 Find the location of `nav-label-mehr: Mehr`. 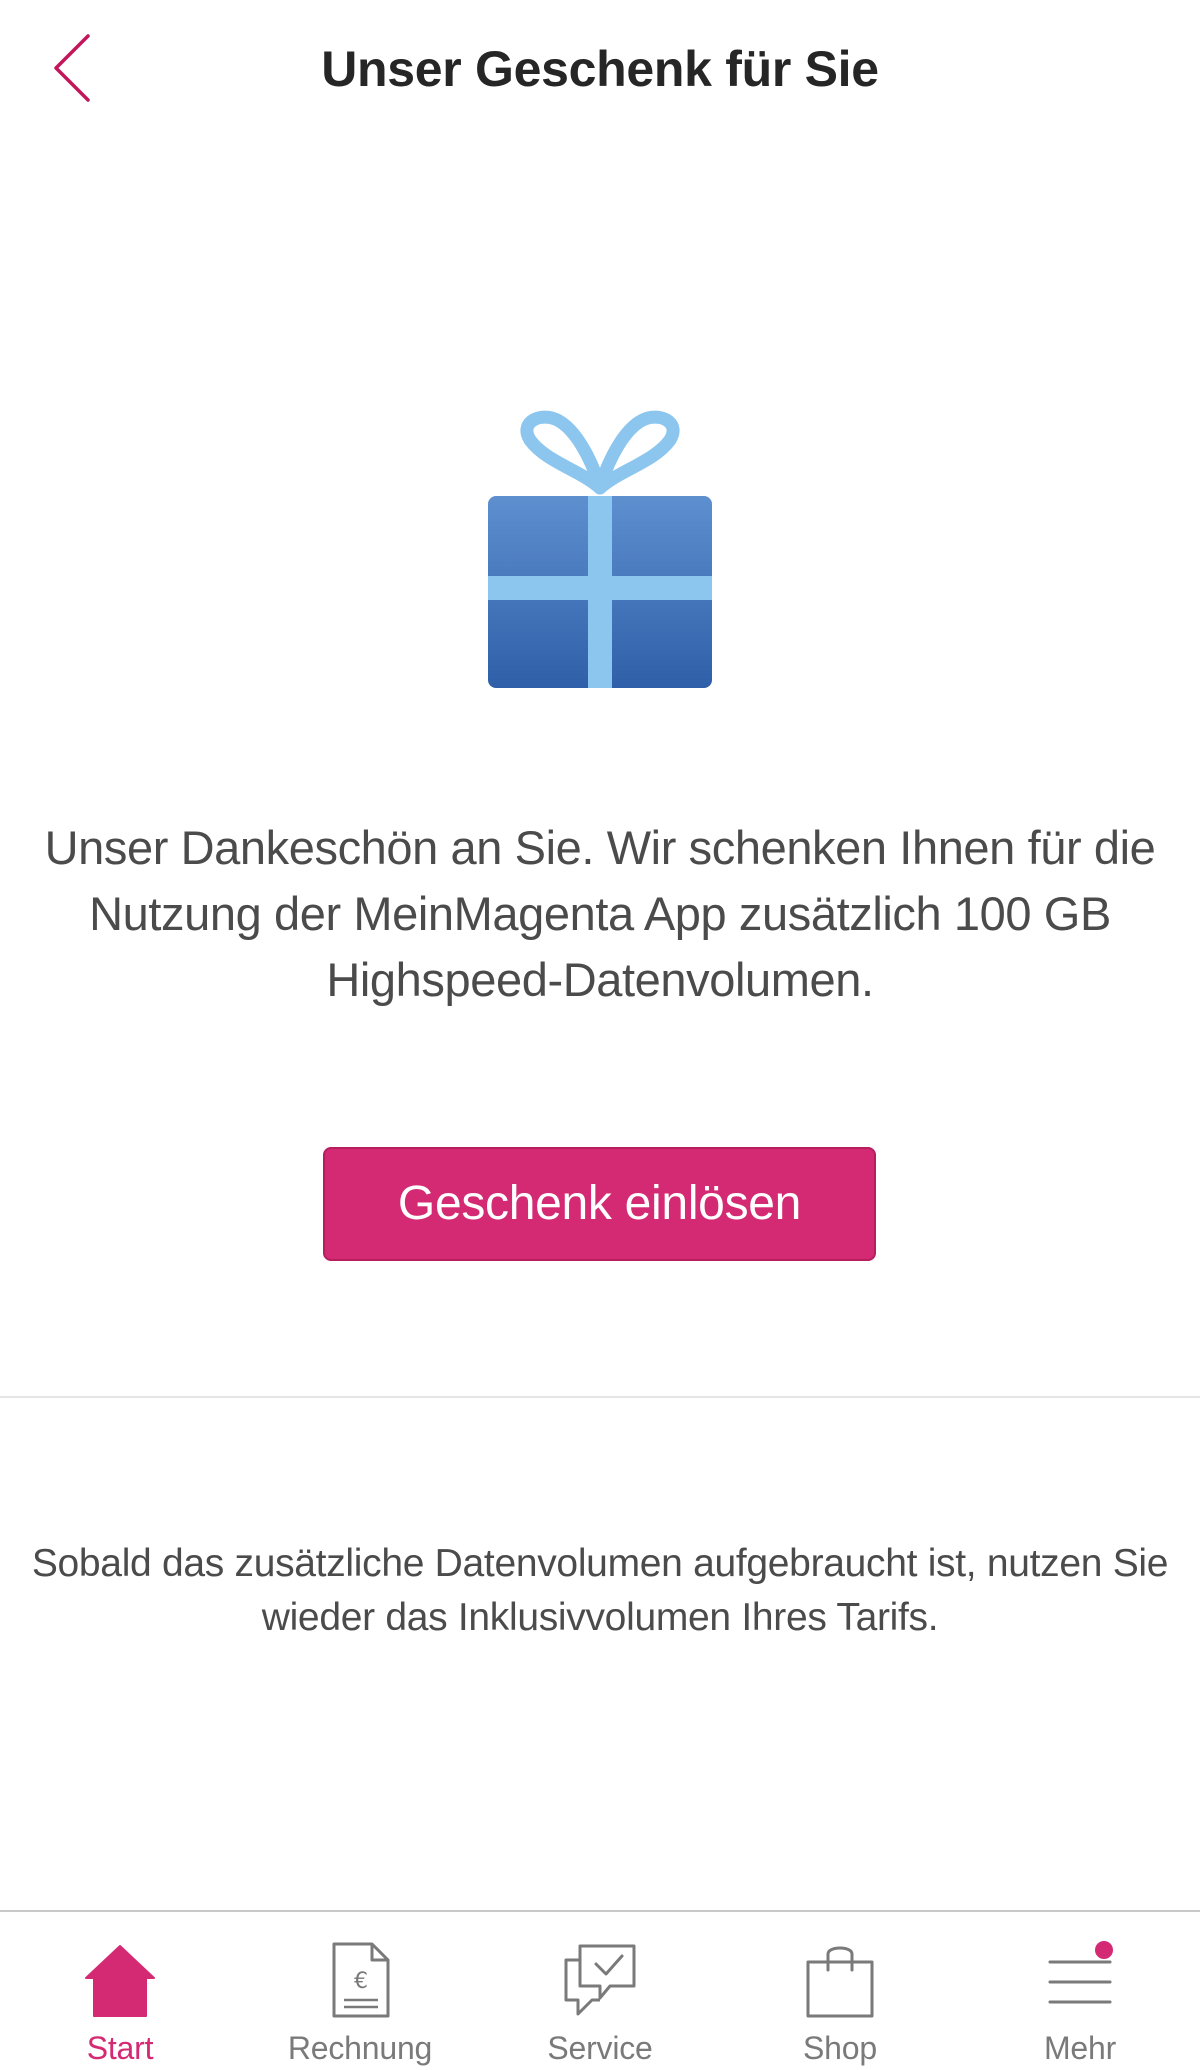

nav-label-mehr: Mehr is located at coordinates (1080, 2048).